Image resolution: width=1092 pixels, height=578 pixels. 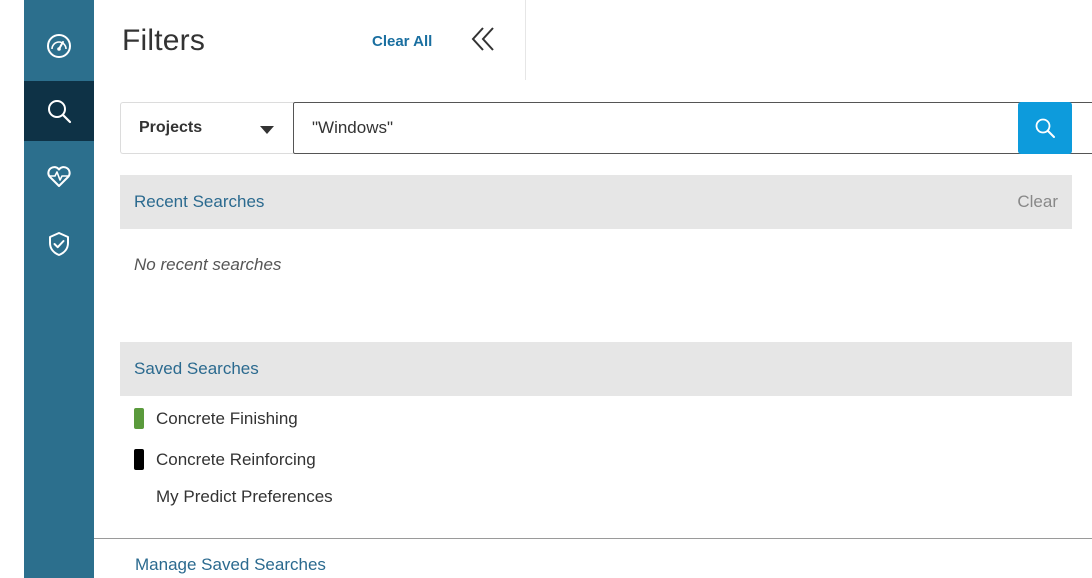 I want to click on search-field, so click(x=692, y=128).